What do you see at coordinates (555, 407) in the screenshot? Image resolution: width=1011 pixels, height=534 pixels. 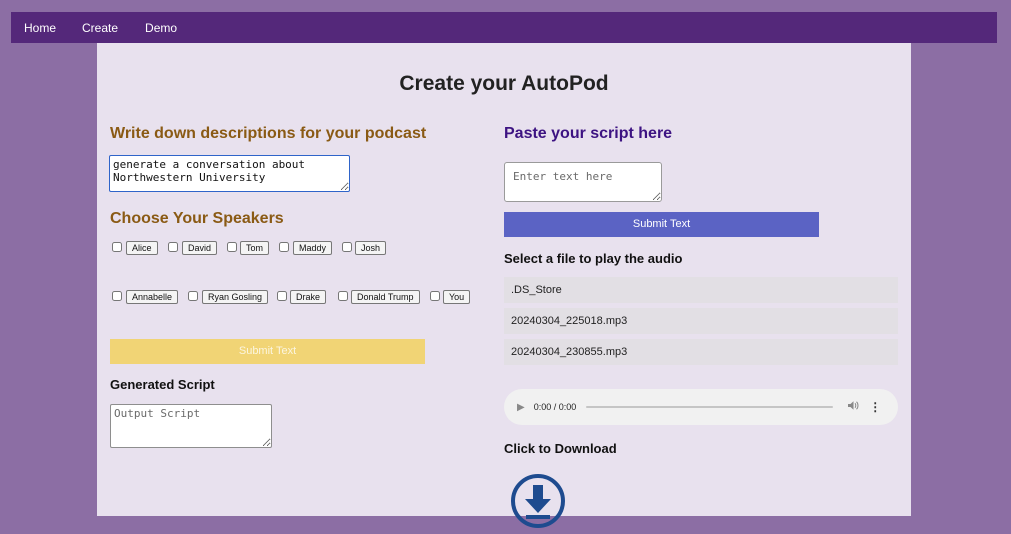 I see `audio-time: 0:00 / 0:00` at bounding box center [555, 407].